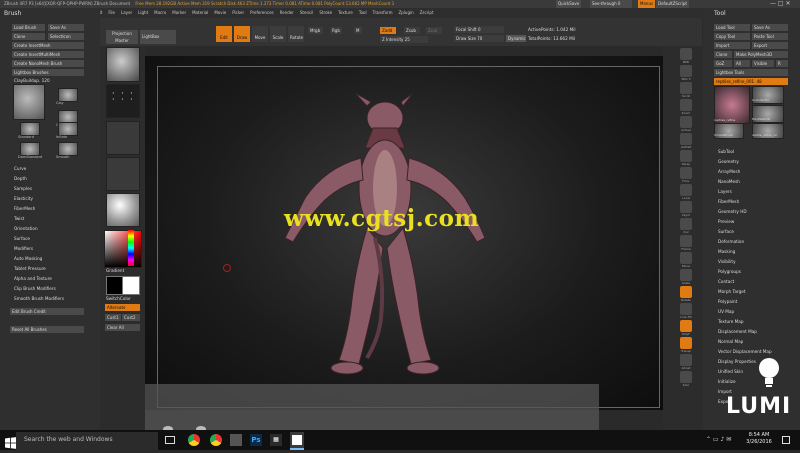 The height and width of the screenshot is (453, 800). What do you see at coordinates (123, 249) in the screenshot?
I see `color-picker` at bounding box center [123, 249].